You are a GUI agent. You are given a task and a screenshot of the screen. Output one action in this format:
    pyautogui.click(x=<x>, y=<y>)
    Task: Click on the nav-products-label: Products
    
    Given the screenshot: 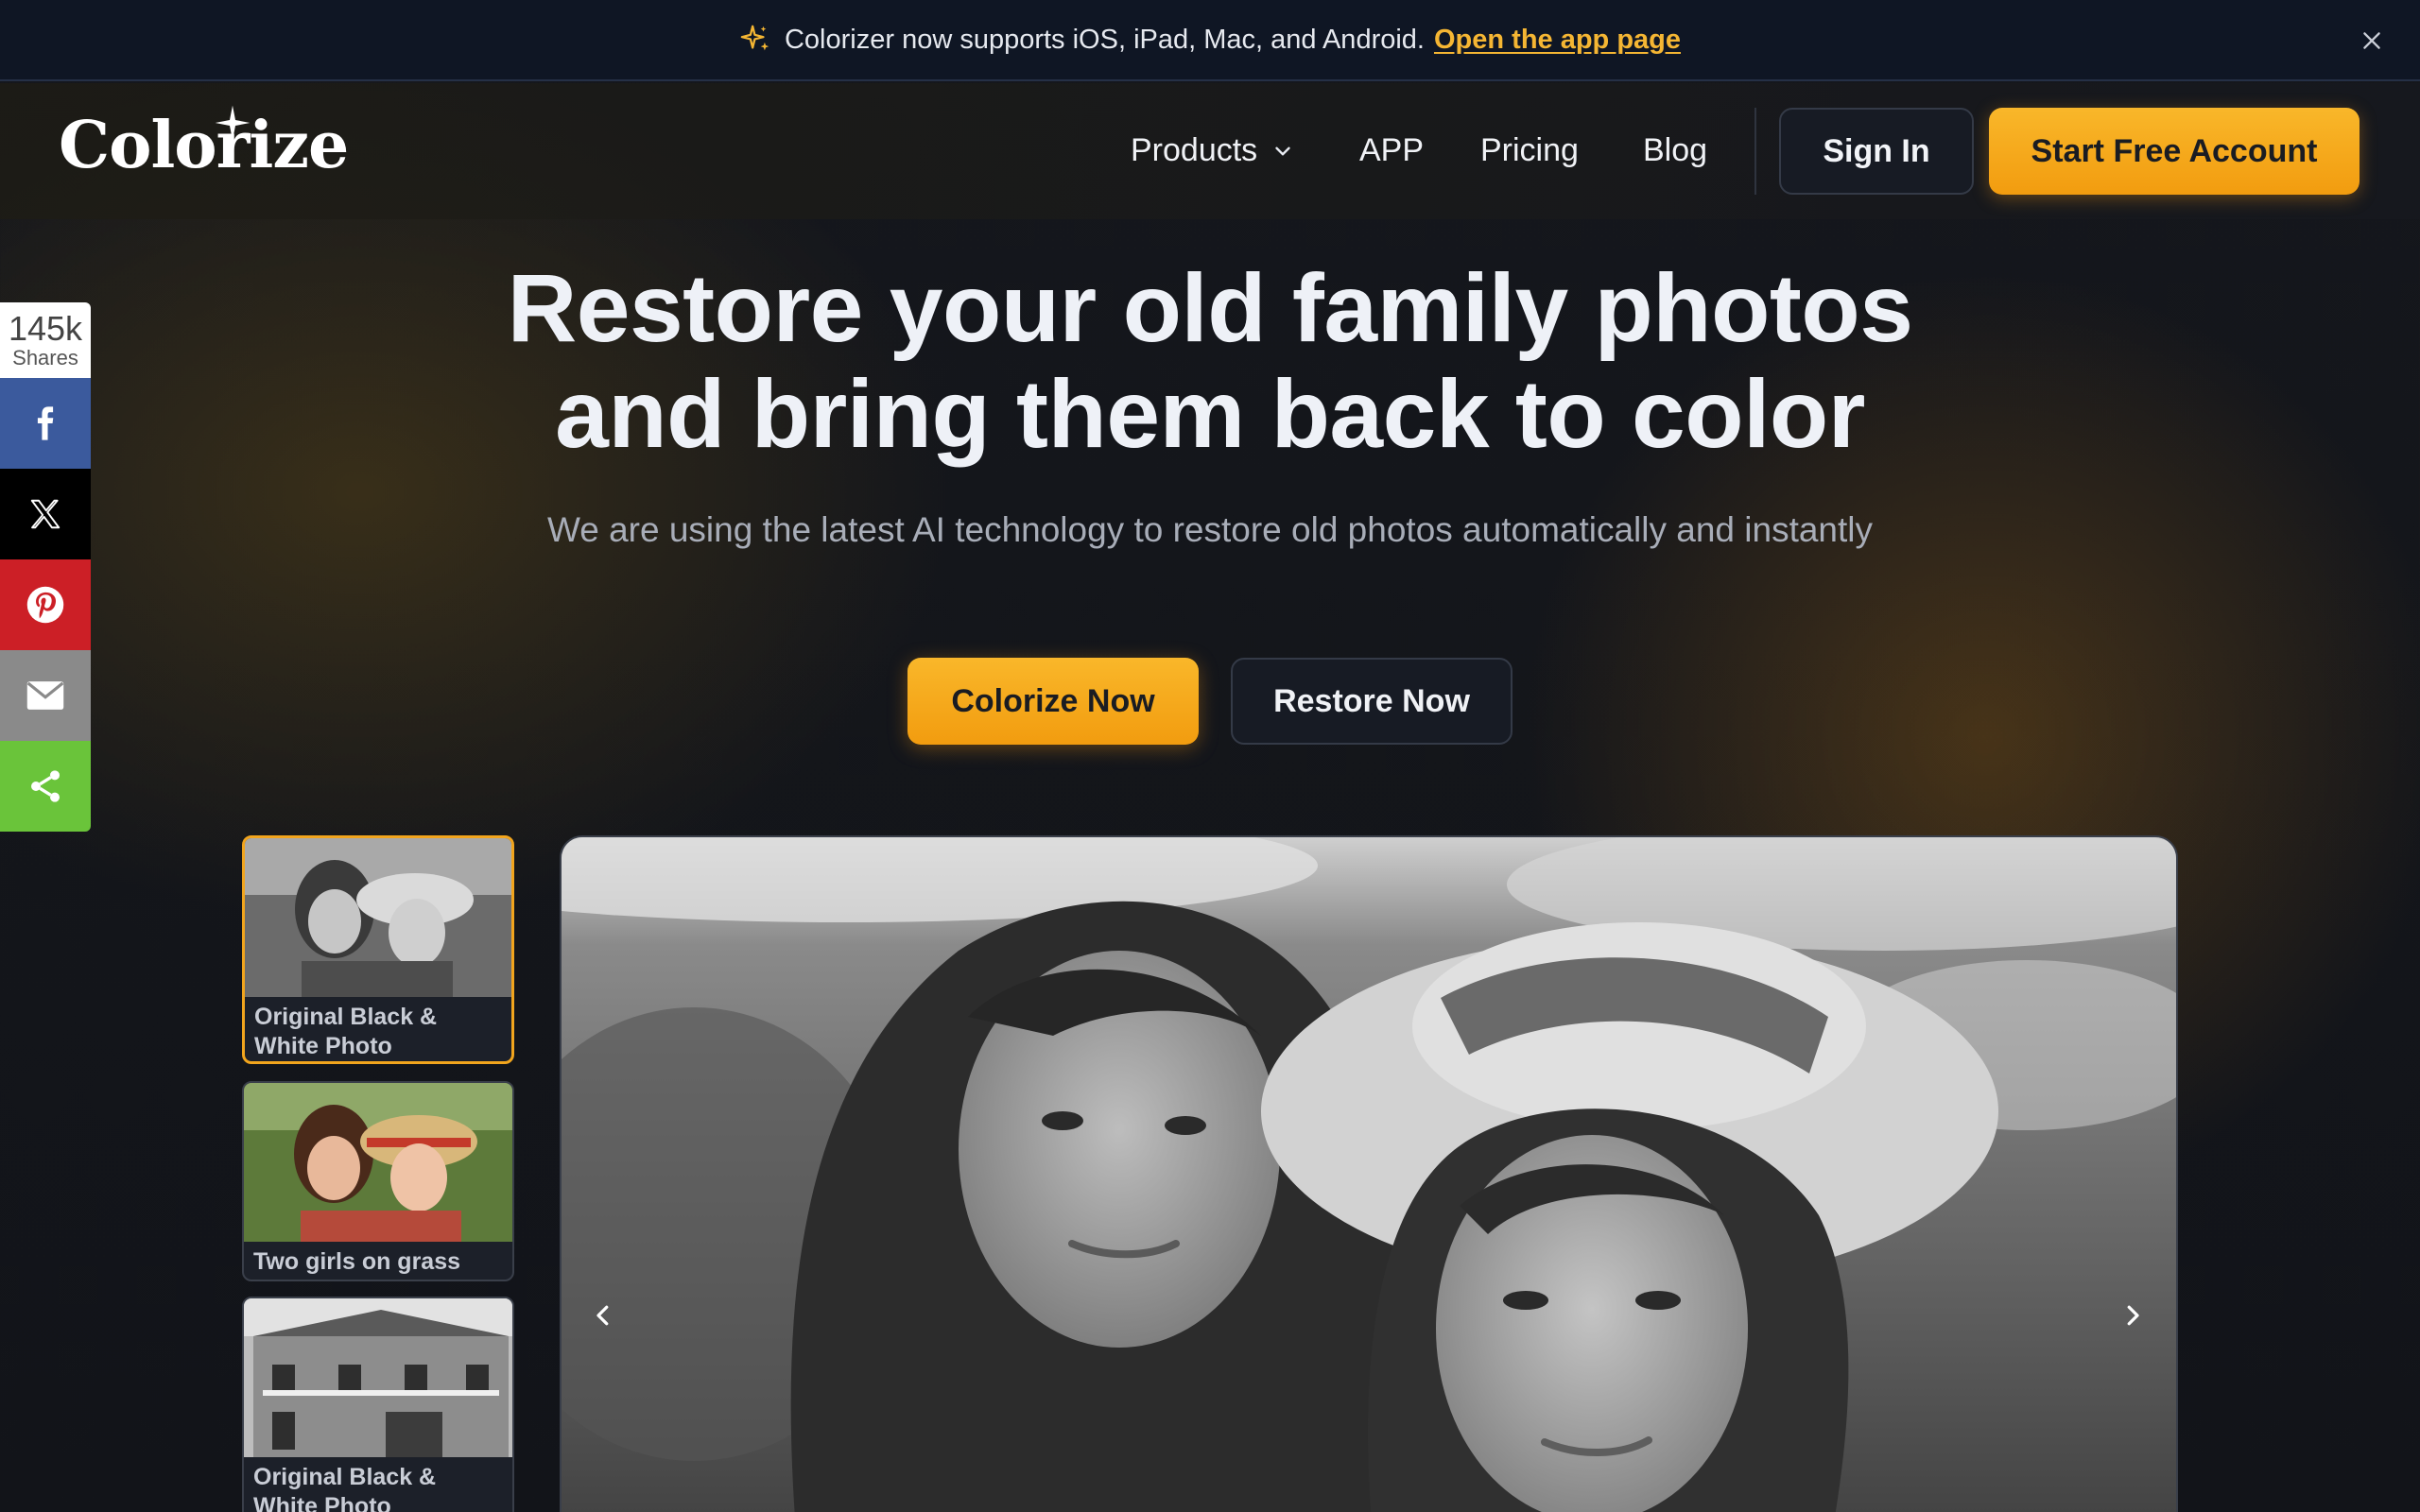 What is the action you would take?
    pyautogui.click(x=1194, y=150)
    